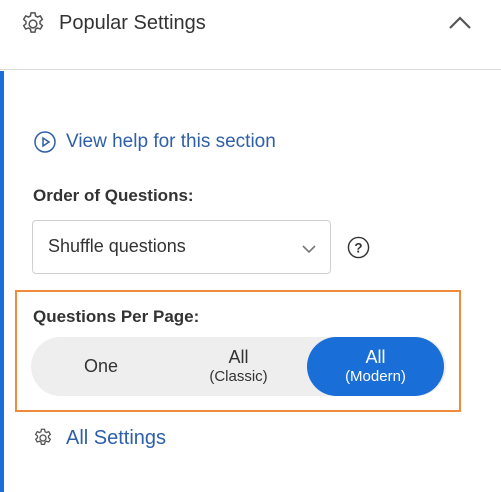  I want to click on option-one-label: One, so click(101, 366).